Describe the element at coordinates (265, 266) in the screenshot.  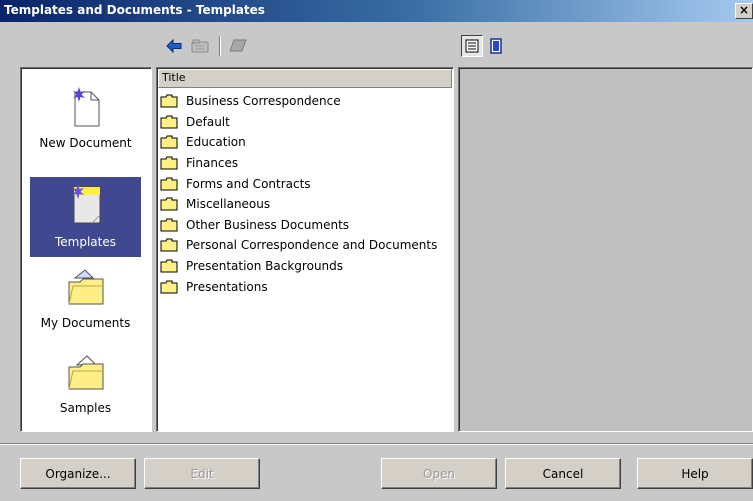
I see `list-item-label: Presentation Backgrounds` at that location.